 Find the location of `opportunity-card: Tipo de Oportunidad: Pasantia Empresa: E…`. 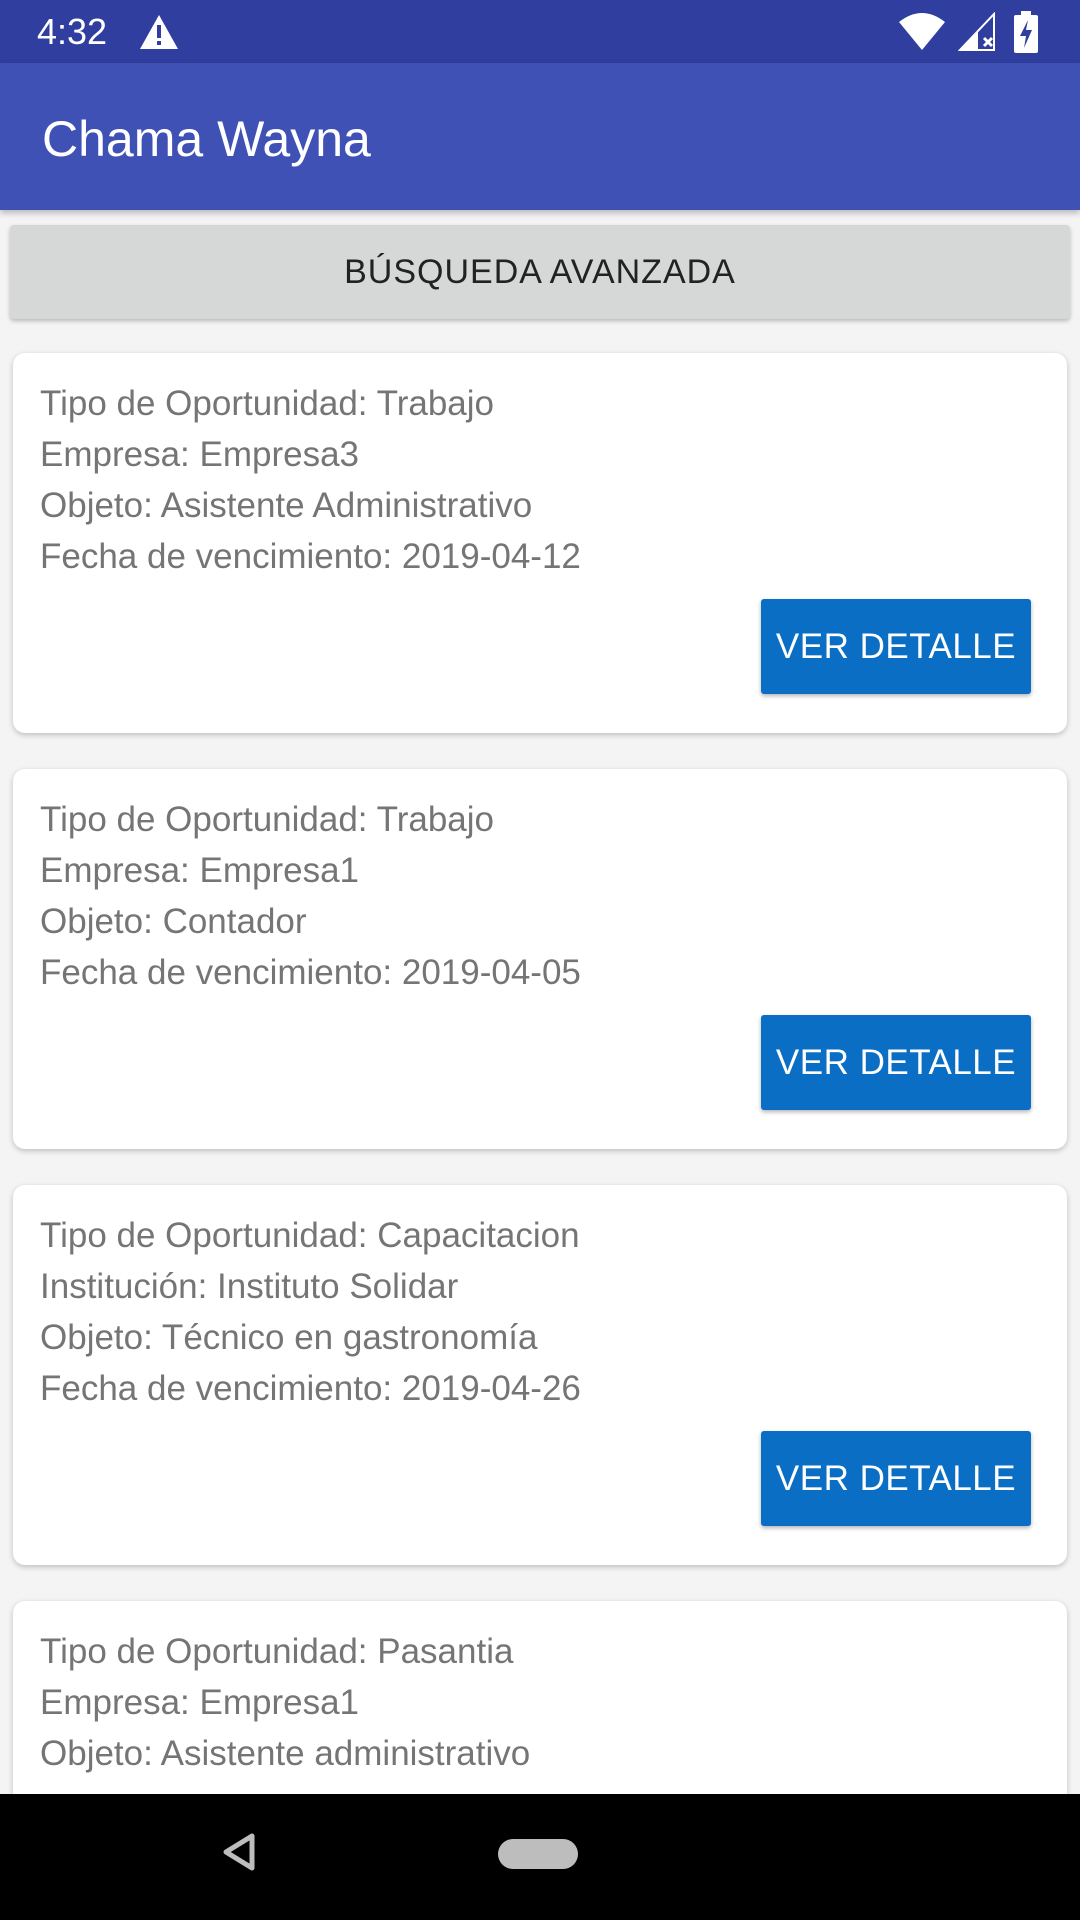

opportunity-card: Tipo de Oportunidad: Pasantia Empresa: E… is located at coordinates (540, 1697).